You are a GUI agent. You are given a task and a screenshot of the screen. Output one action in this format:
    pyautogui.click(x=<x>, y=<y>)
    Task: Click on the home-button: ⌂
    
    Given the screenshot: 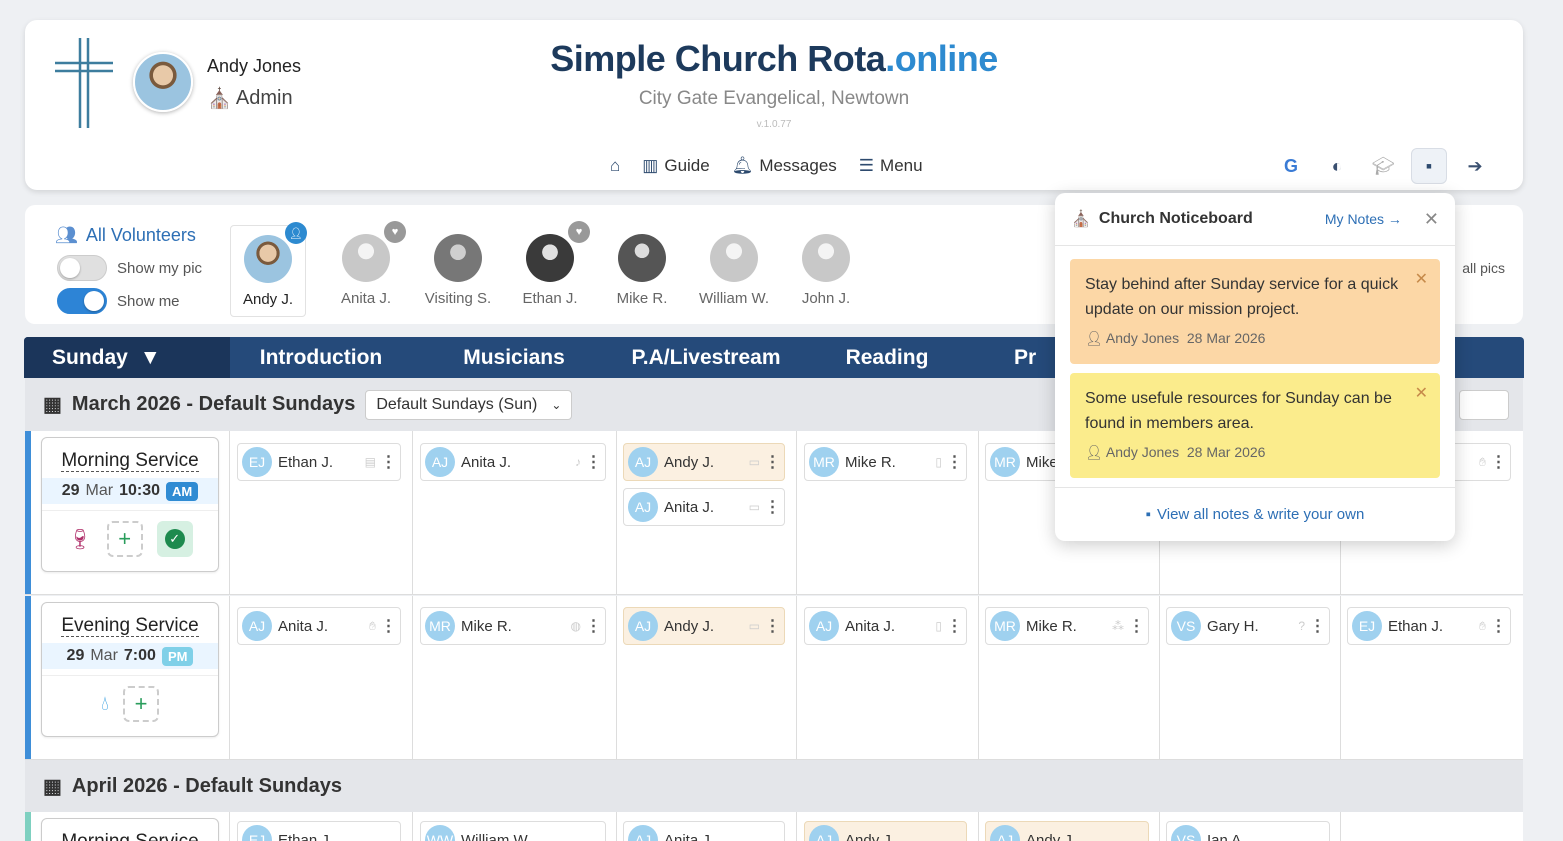 What is the action you would take?
    pyautogui.click(x=615, y=166)
    